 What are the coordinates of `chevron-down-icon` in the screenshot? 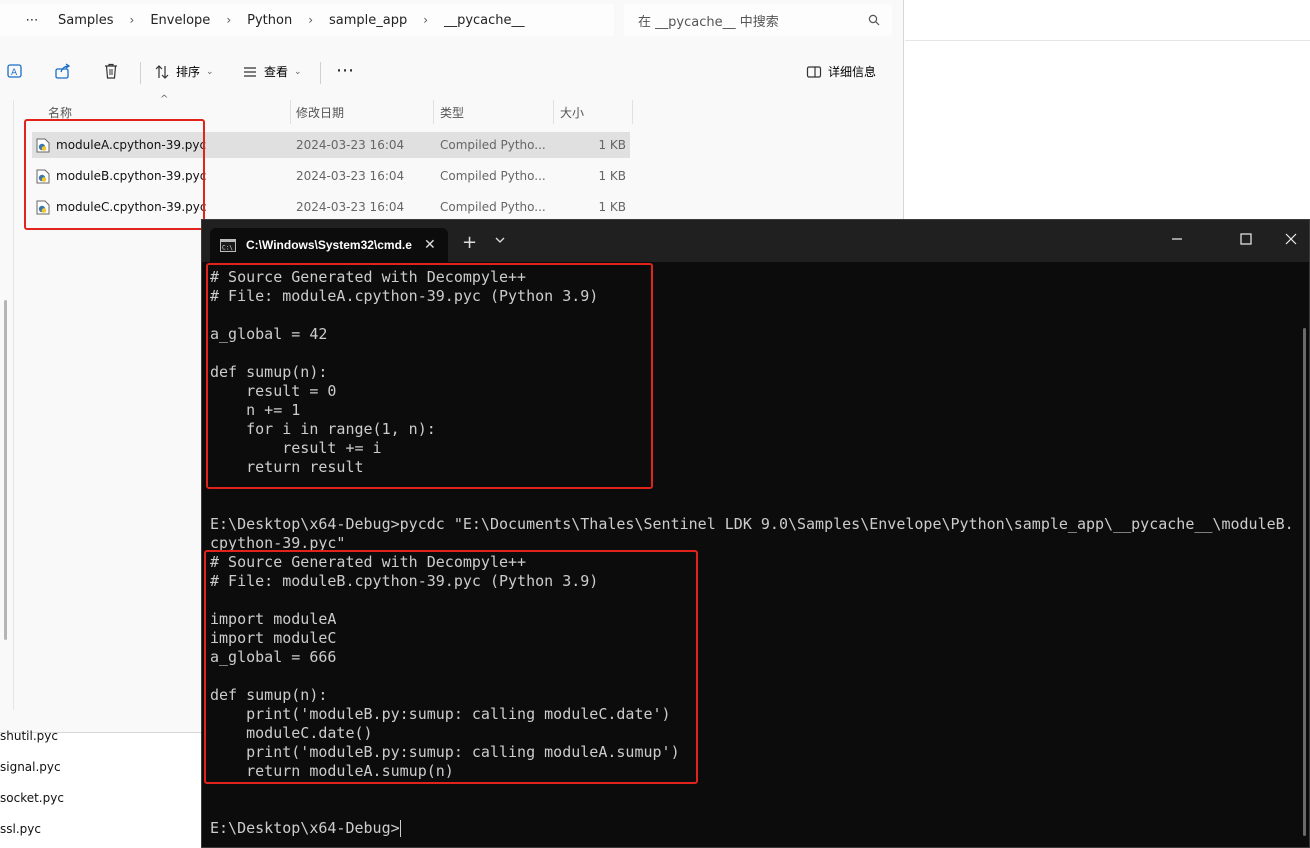 It's located at (500, 240).